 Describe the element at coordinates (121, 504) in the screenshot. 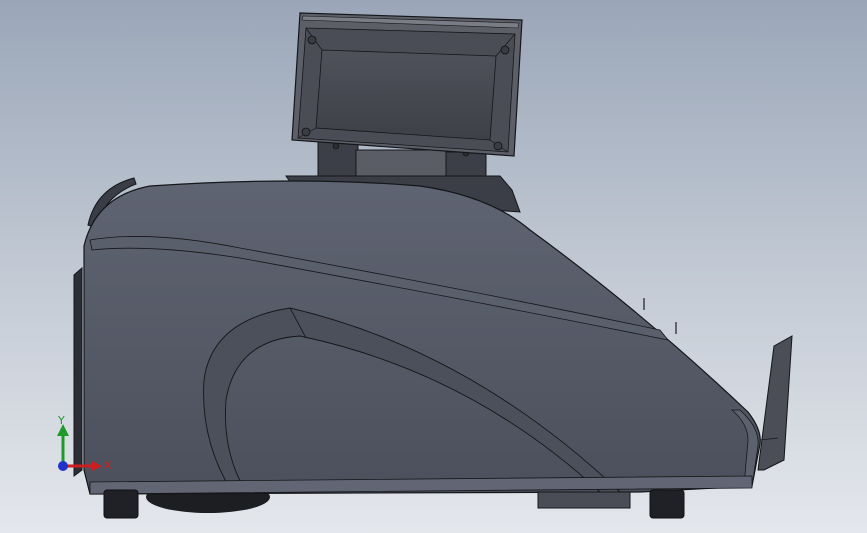

I see `rear-foot` at that location.